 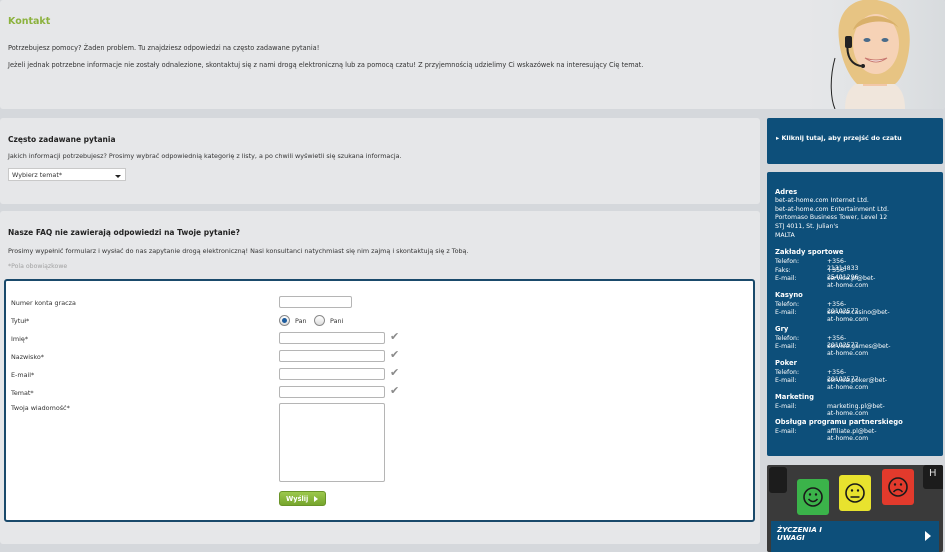 What do you see at coordinates (851, 282) in the screenshot?
I see `row-value: service.pl@bet-at-home.com` at bounding box center [851, 282].